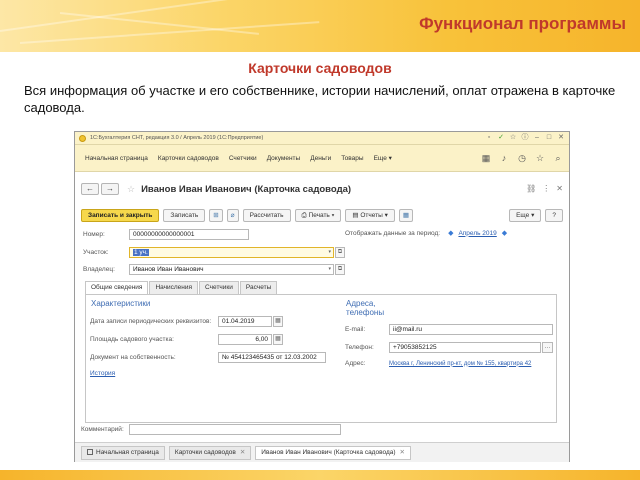  What do you see at coordinates (355, 363) in the screenshot?
I see `address-label: Адрес:` at bounding box center [355, 363].